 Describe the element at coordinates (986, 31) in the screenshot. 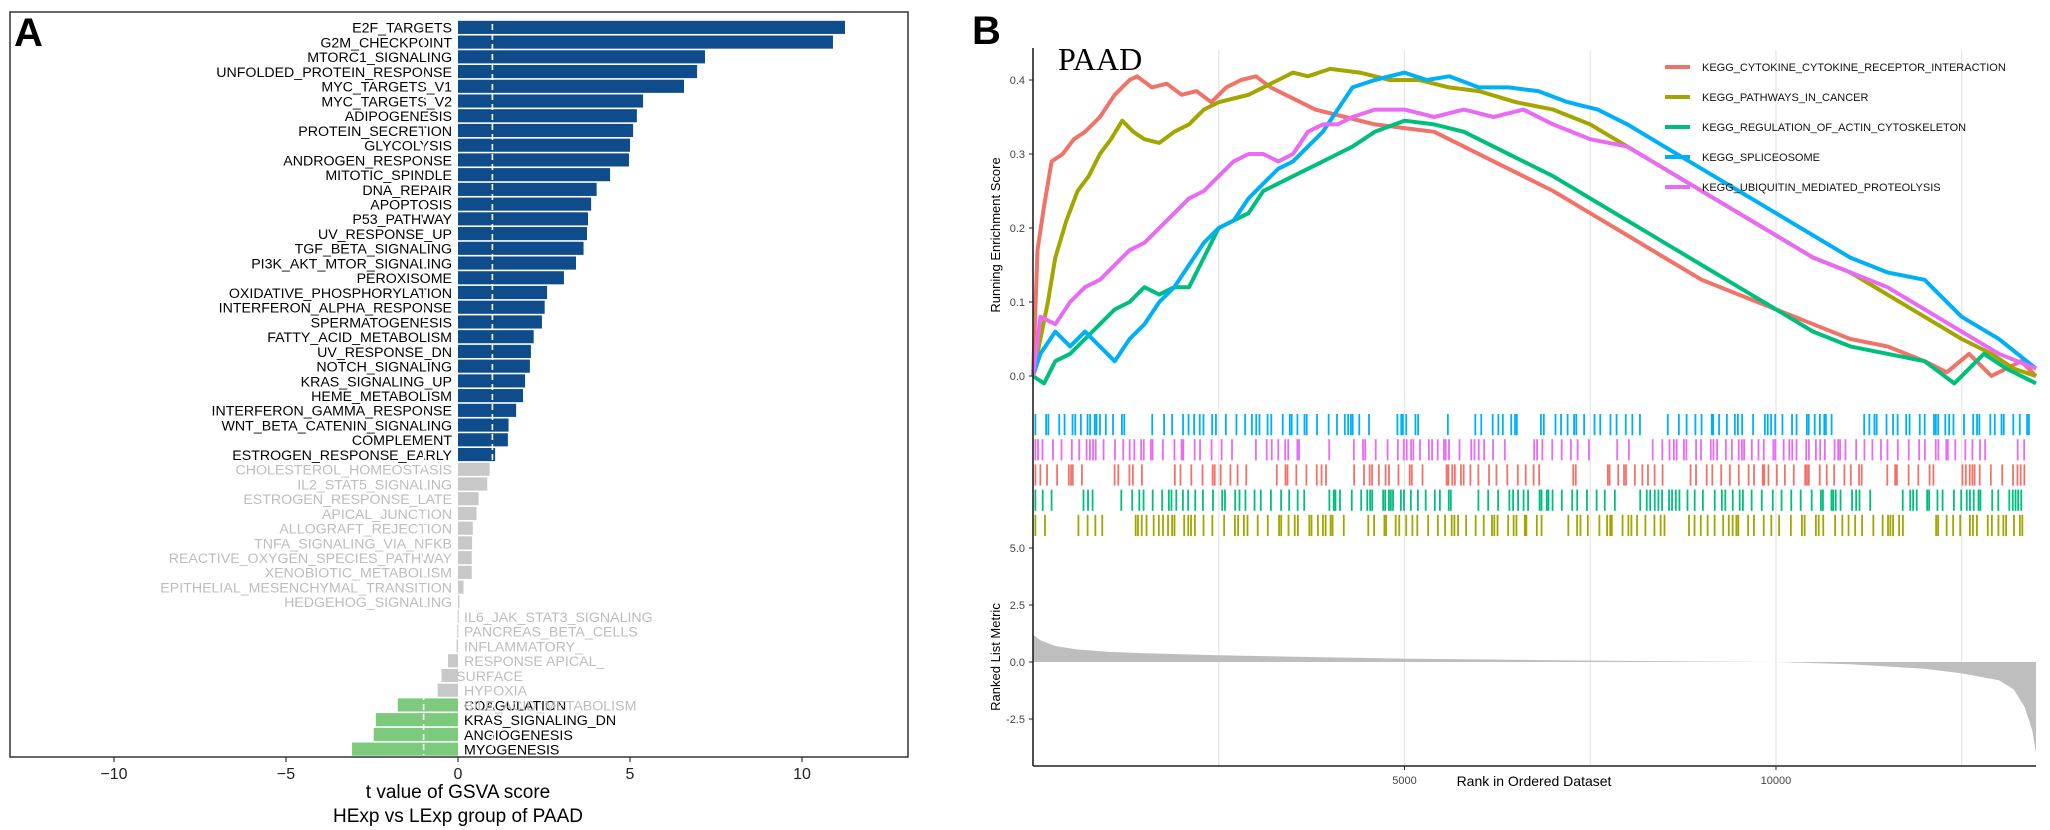

I see `panel-b-label: B` at that location.